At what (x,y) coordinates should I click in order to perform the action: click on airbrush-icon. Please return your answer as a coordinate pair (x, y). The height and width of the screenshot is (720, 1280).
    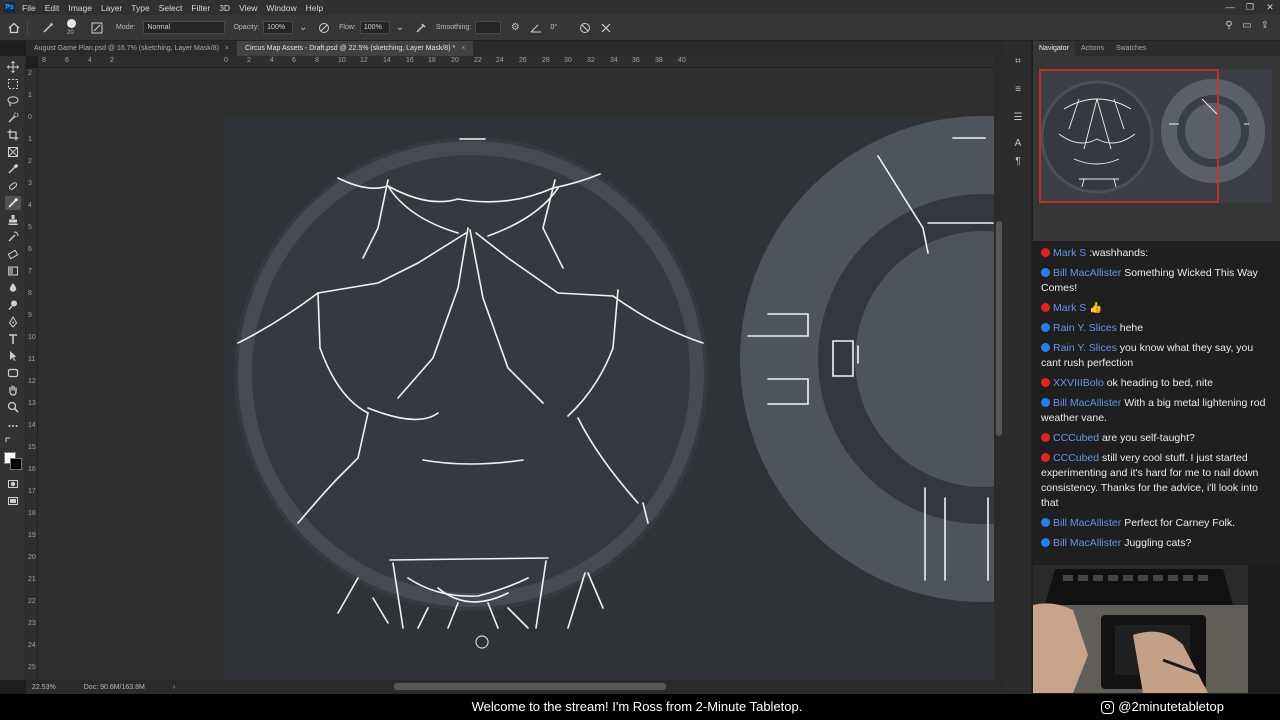
    Looking at the image, I should click on (421, 28).